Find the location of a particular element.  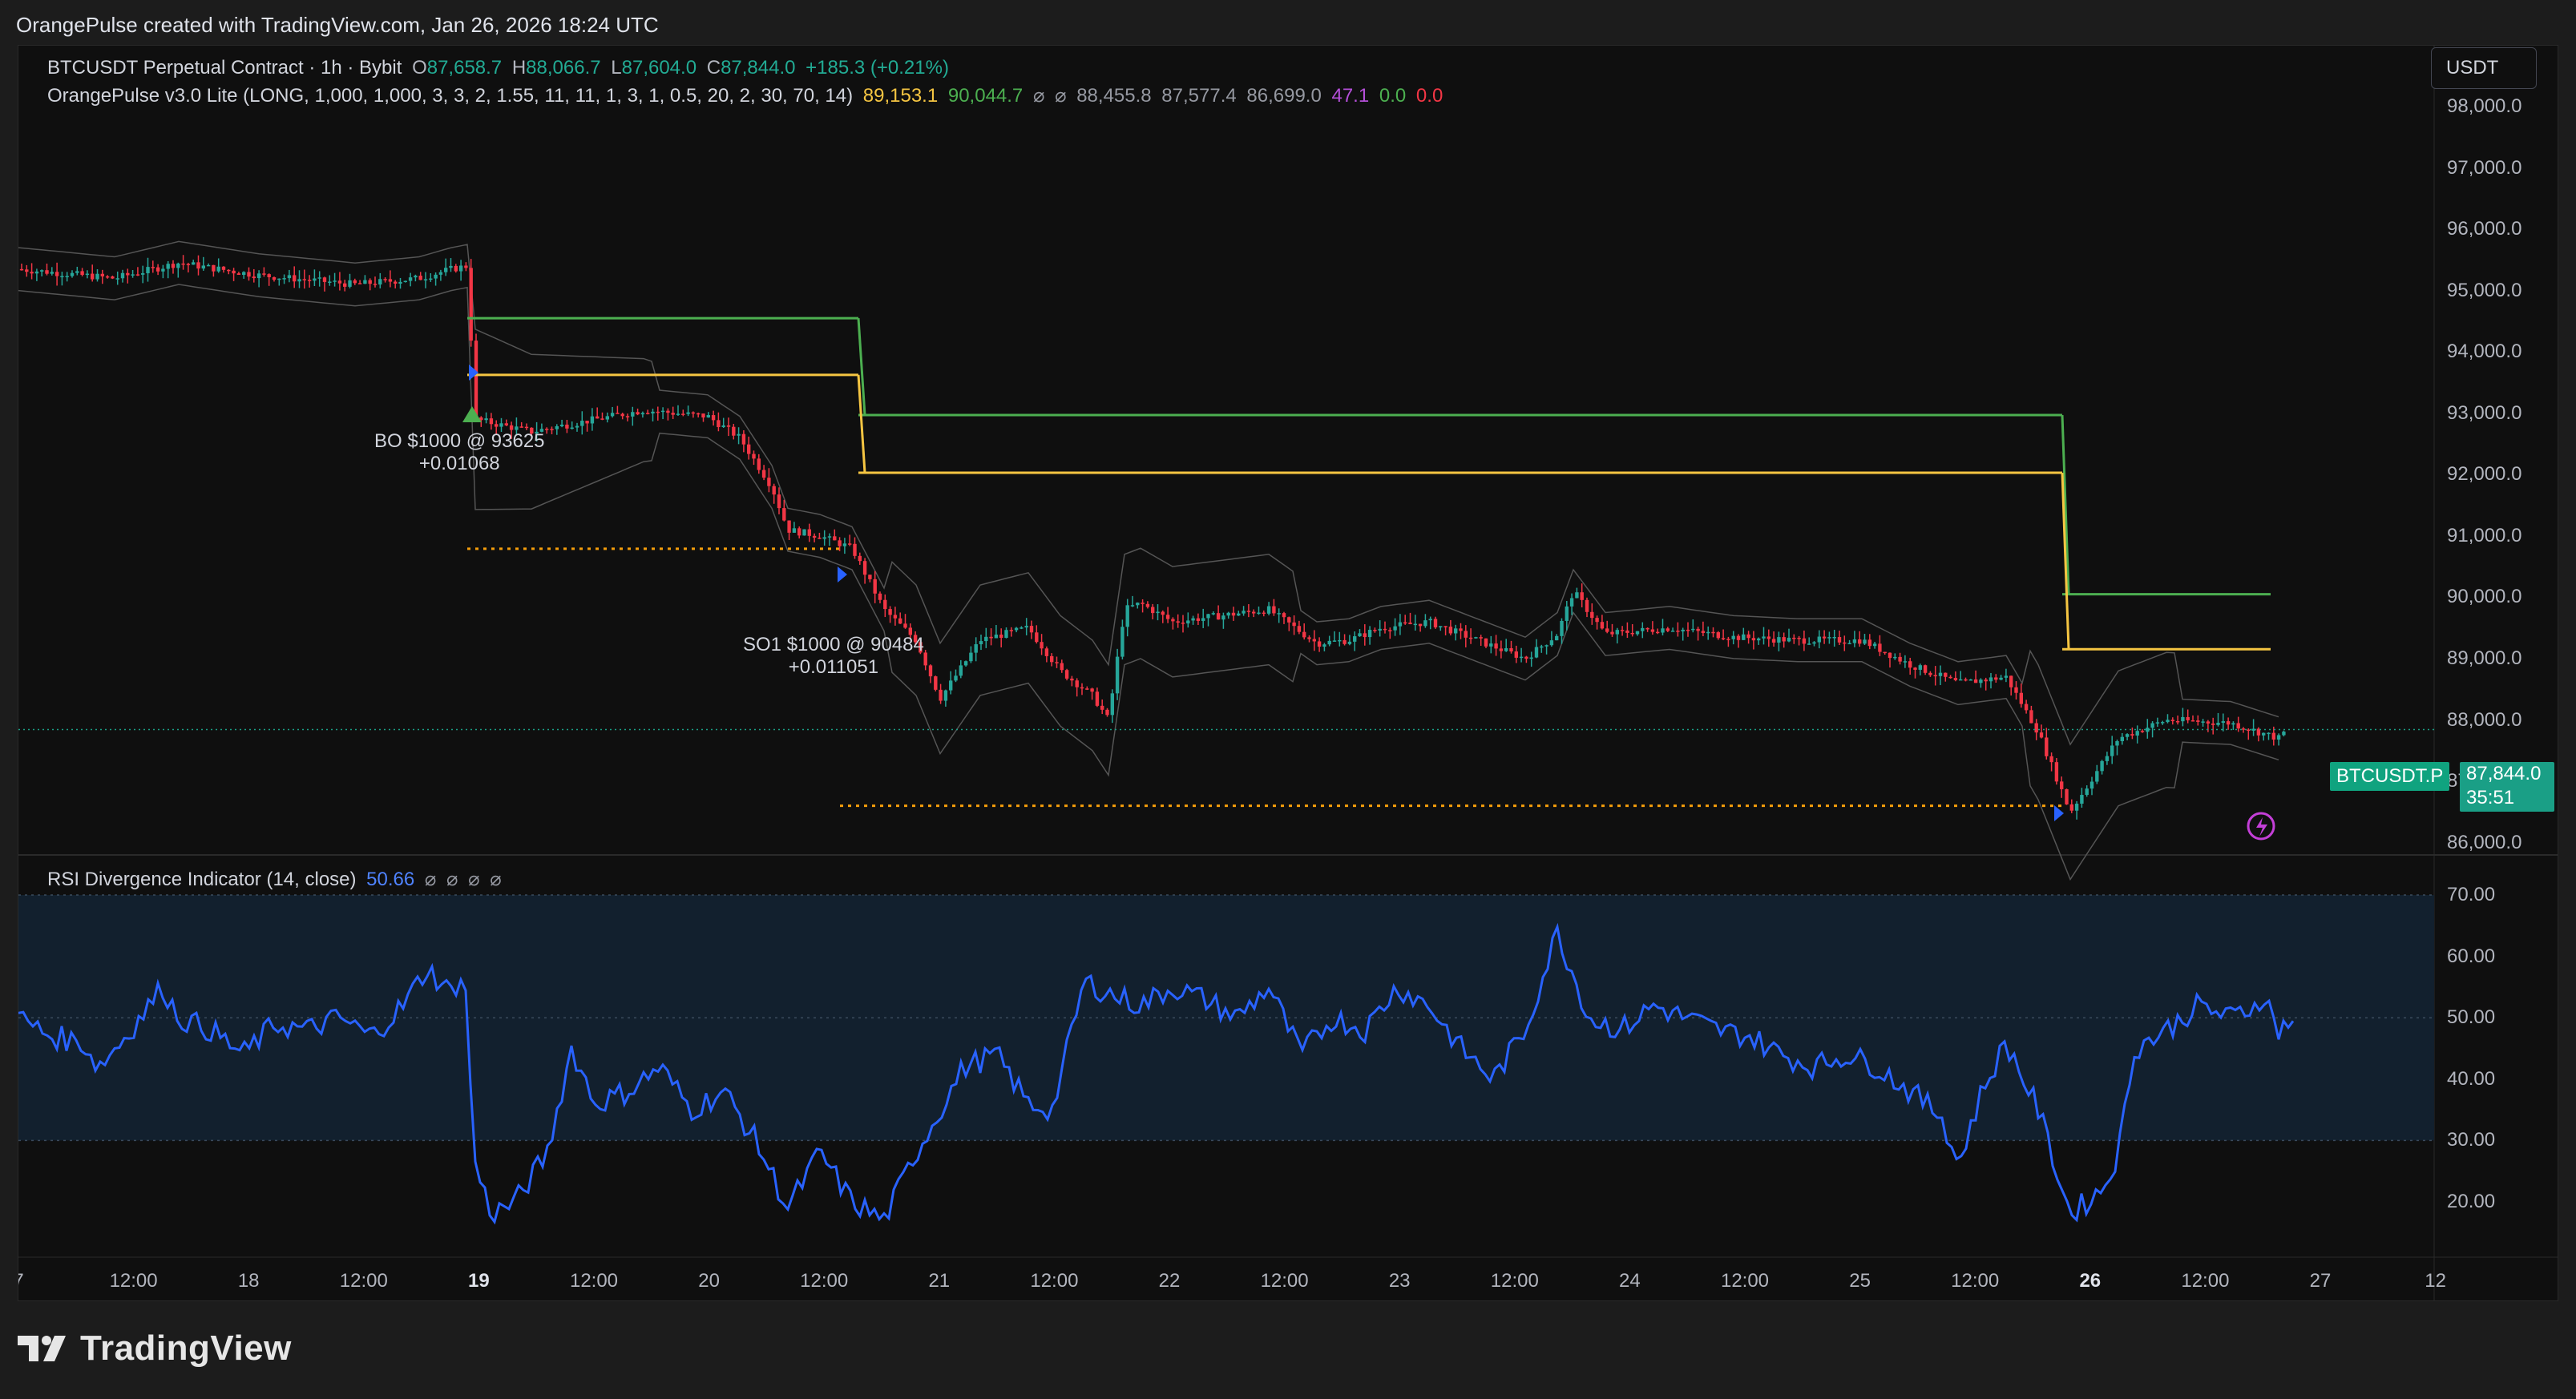

indicator-value-1: 89,153.1 is located at coordinates (900, 96).